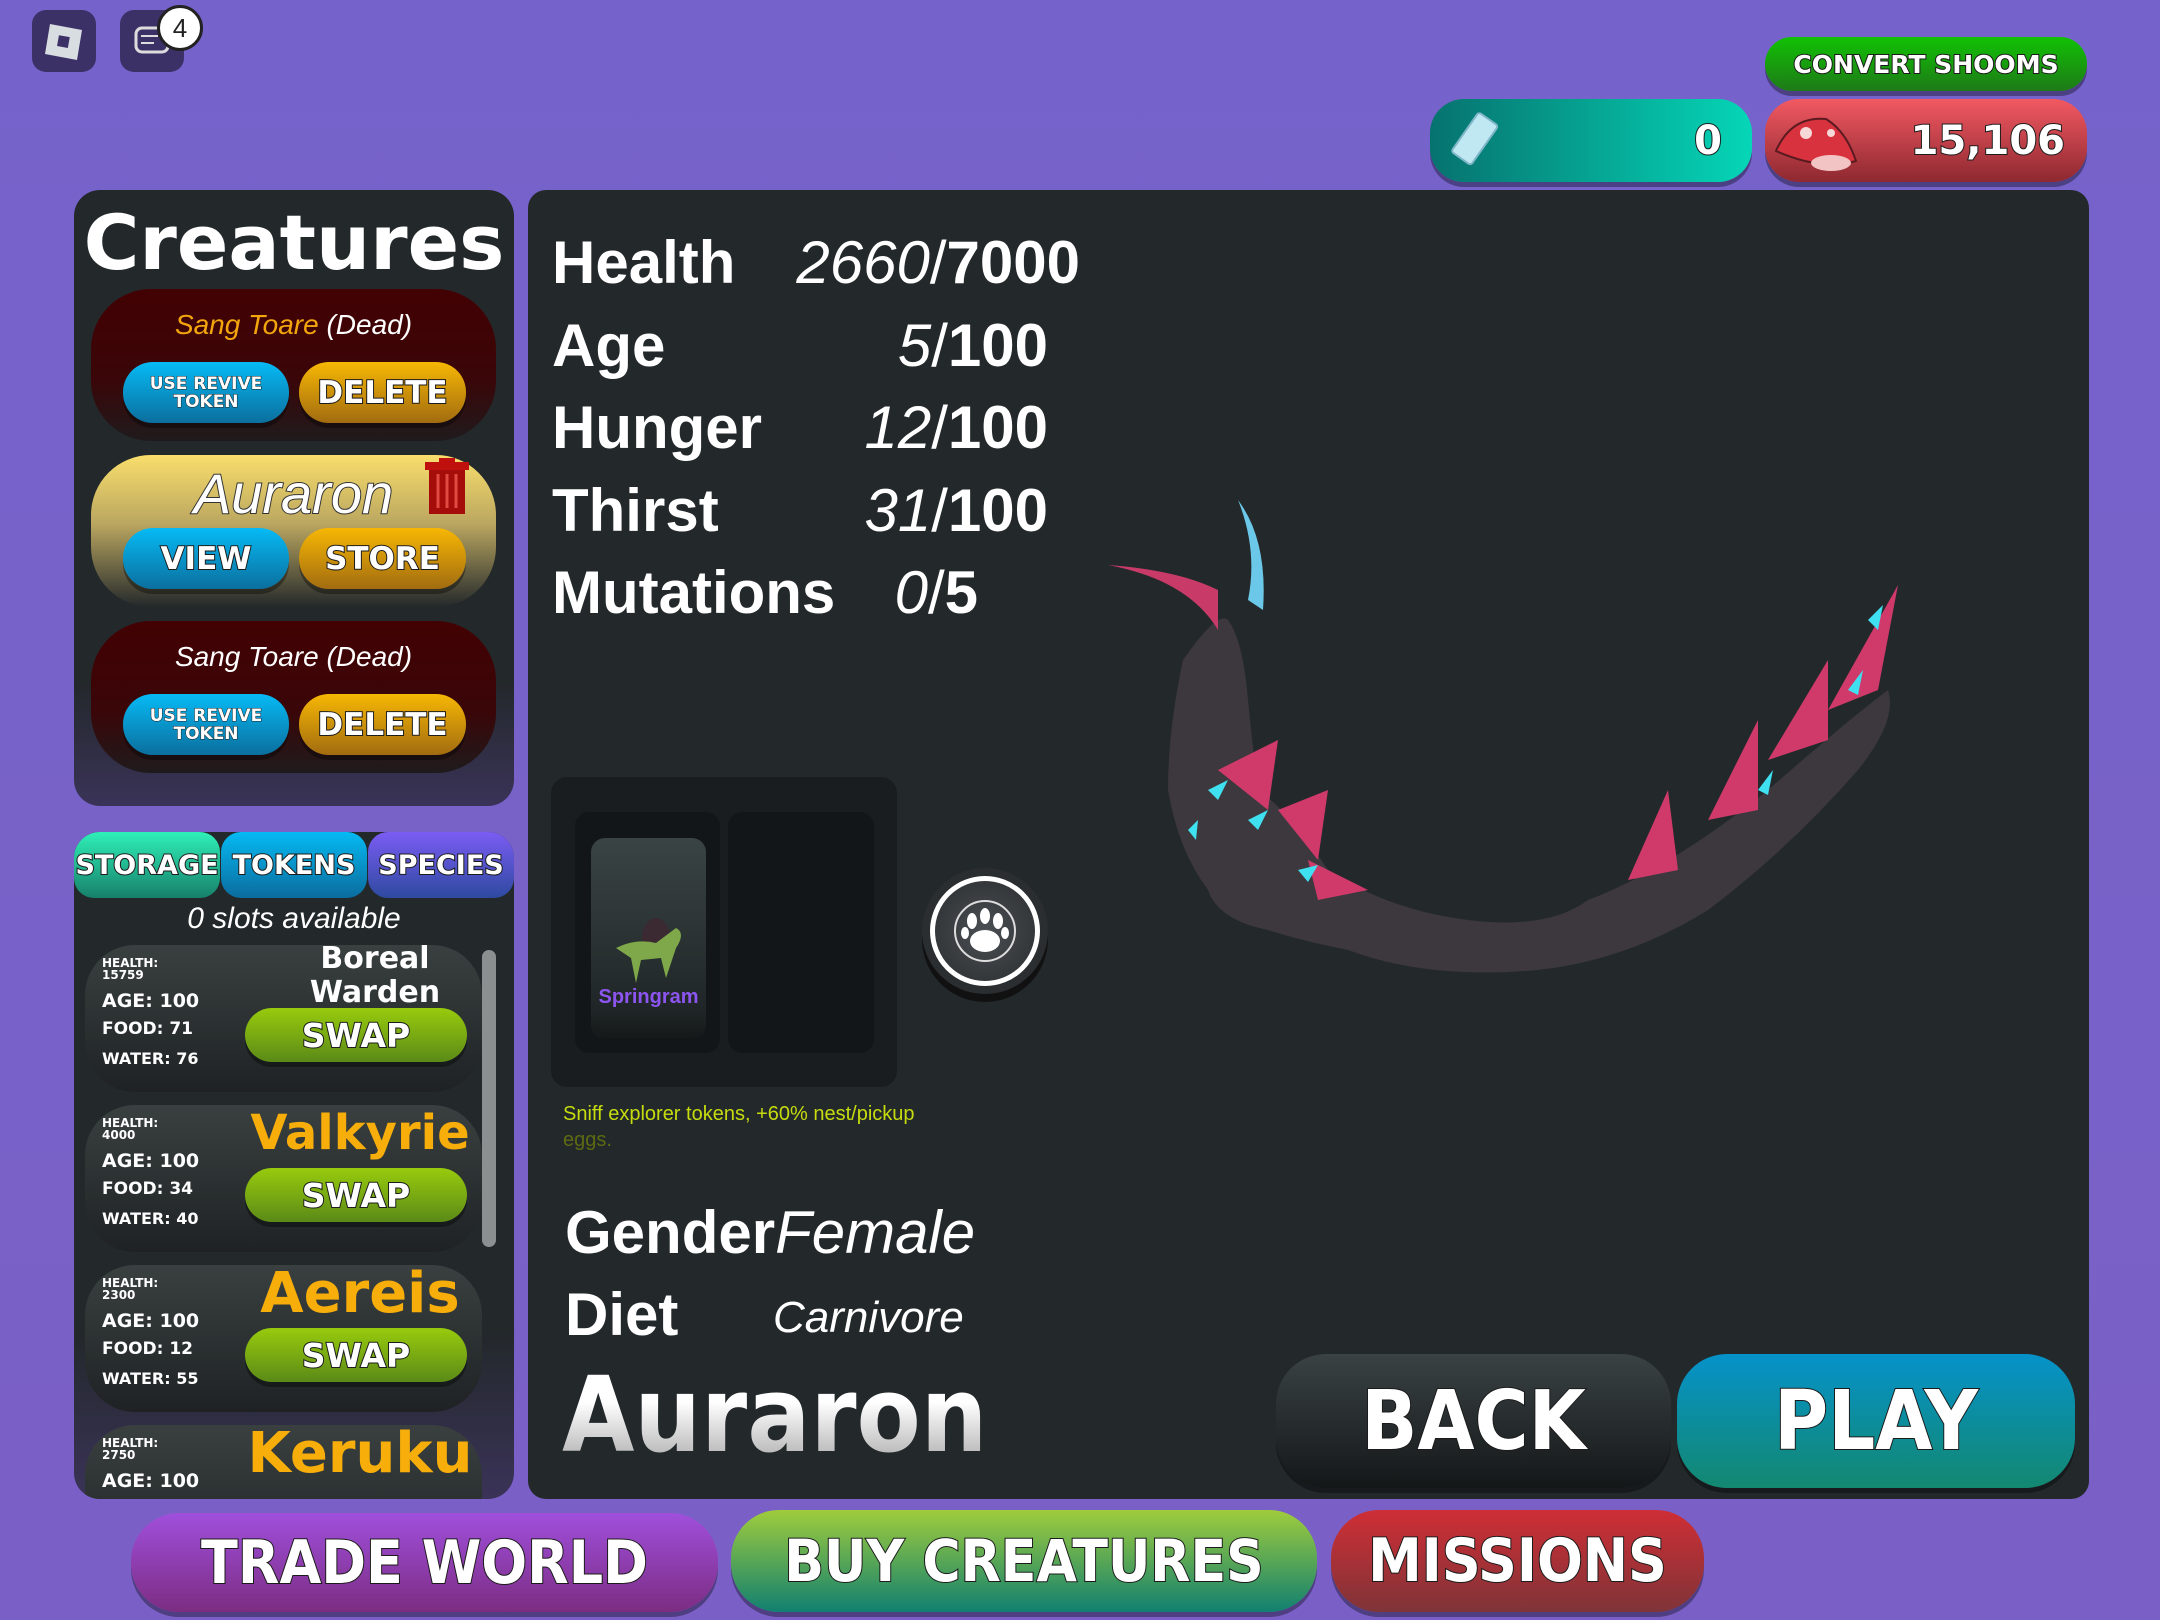  Describe the element at coordinates (130, 1289) in the screenshot. I see `item-health: HEALTH: 2300` at that location.